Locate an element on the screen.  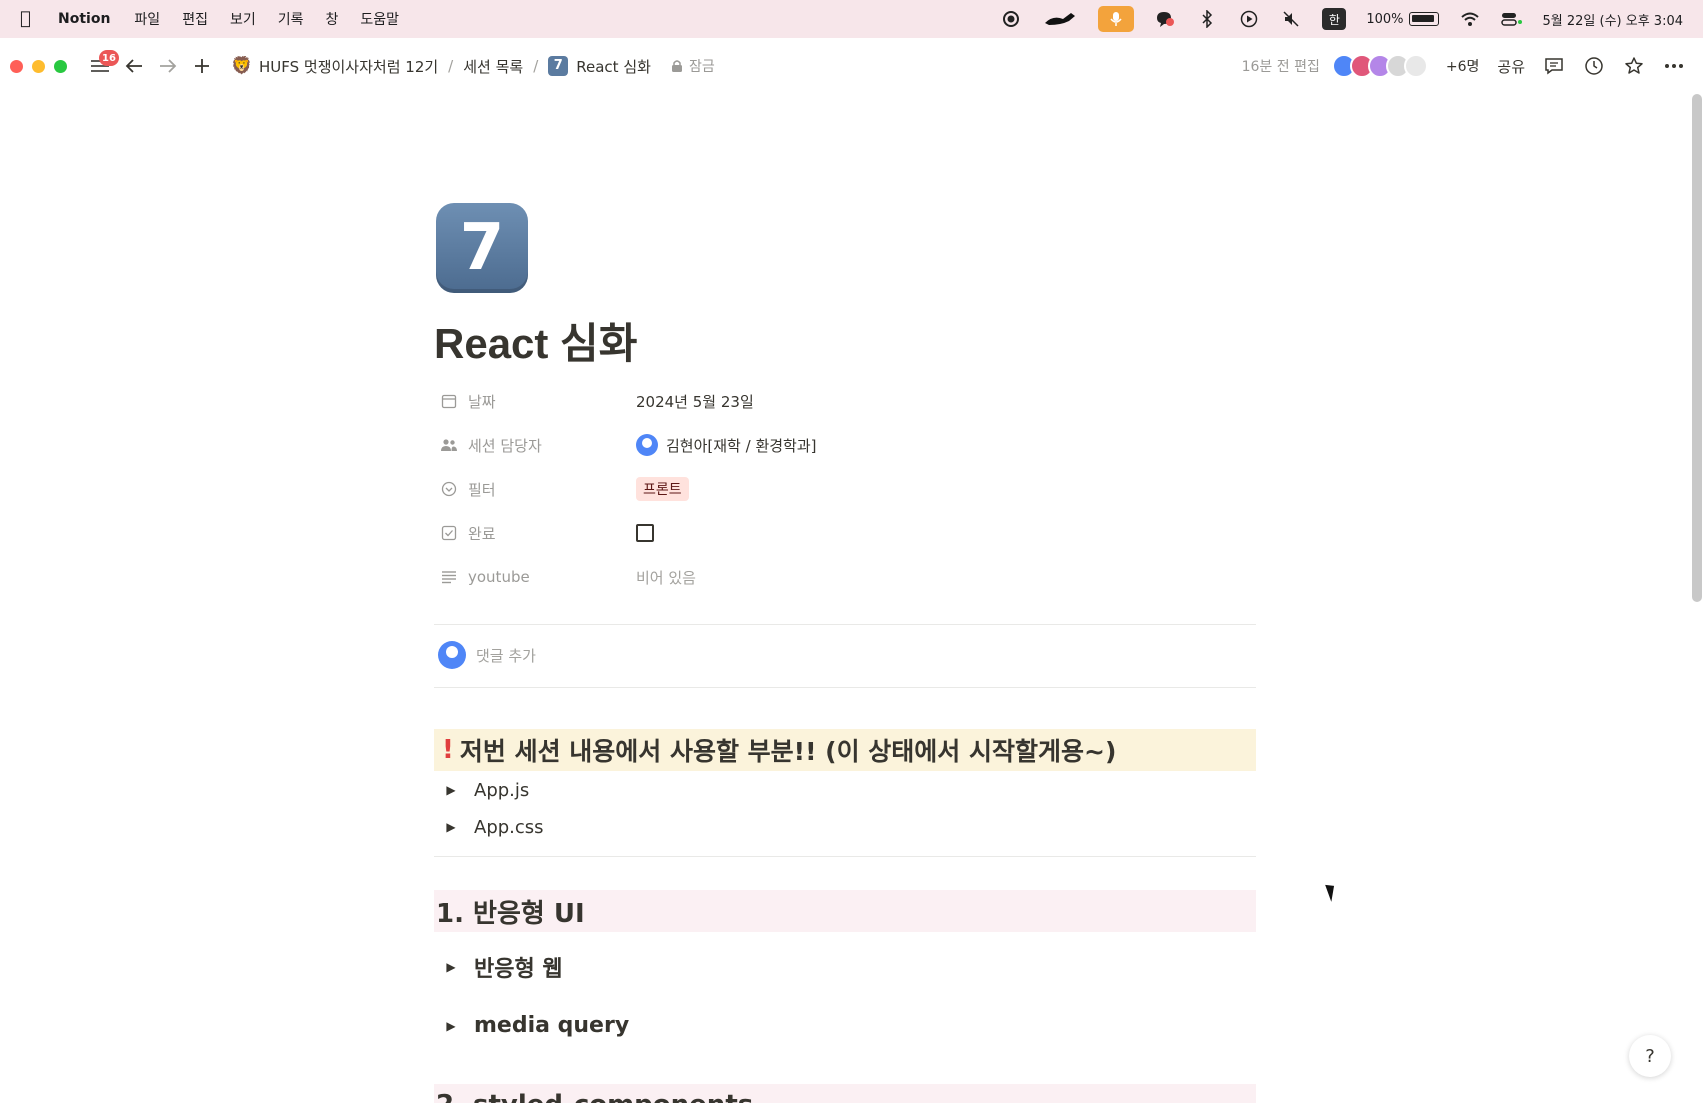
page-icon-keycap-seven: 7 is located at coordinates (482, 248).